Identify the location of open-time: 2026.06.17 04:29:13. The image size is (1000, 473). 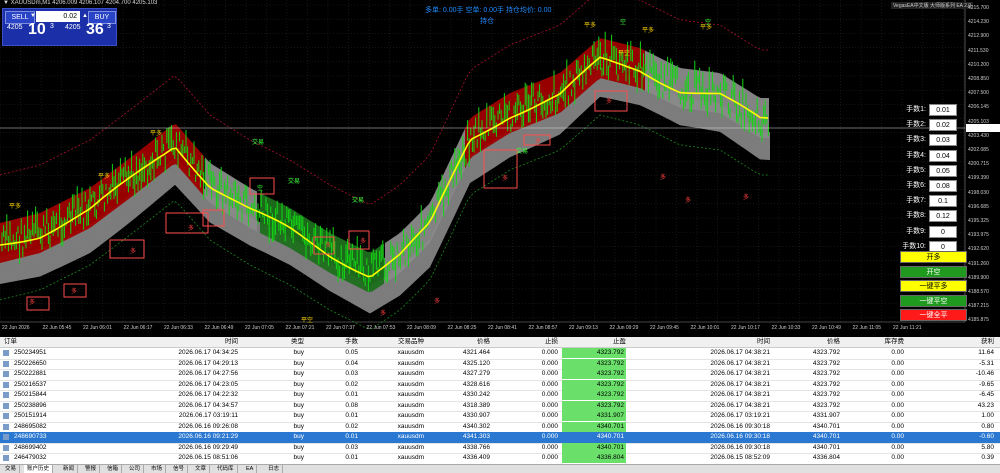
(208, 363).